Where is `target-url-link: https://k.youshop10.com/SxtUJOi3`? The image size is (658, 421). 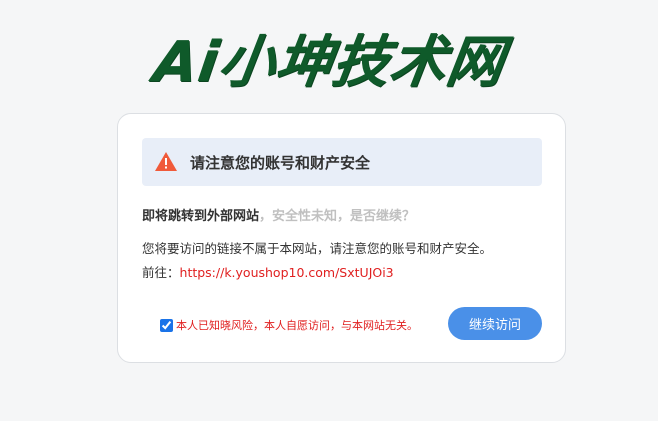
target-url-link: https://k.youshop10.com/SxtUJOi3 is located at coordinates (287, 272).